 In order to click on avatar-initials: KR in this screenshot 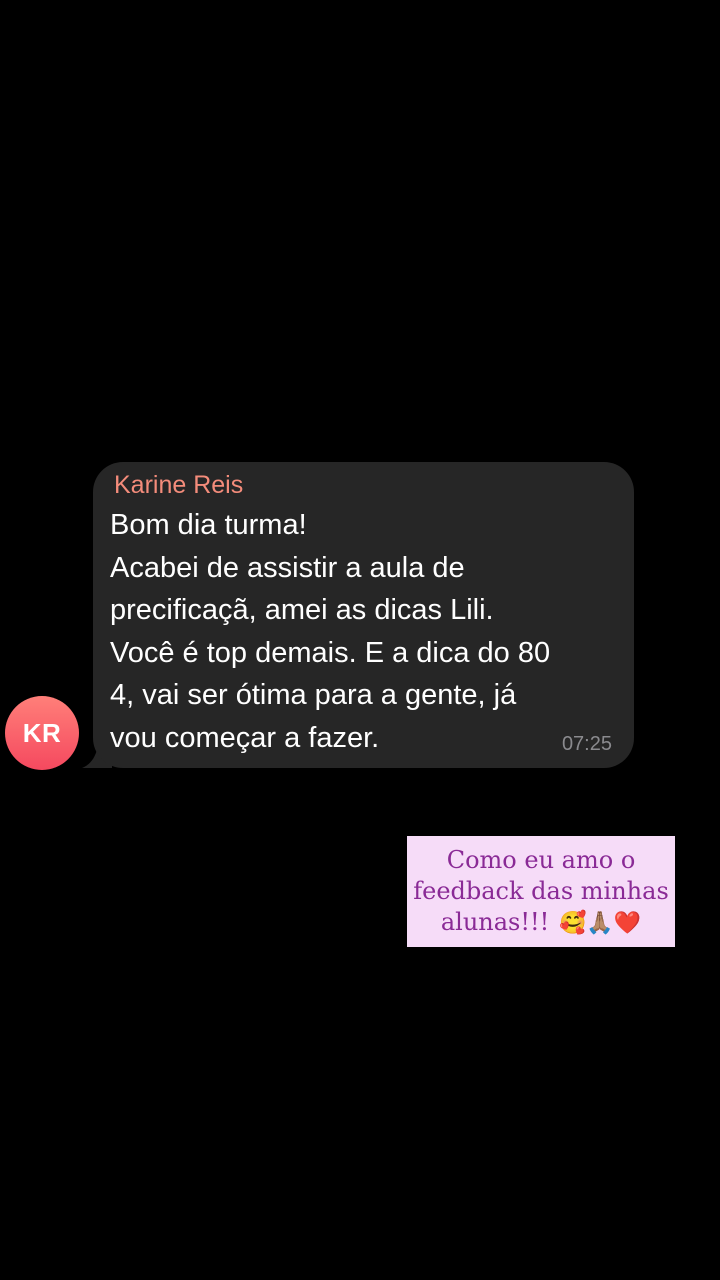, I will do `click(42, 732)`.